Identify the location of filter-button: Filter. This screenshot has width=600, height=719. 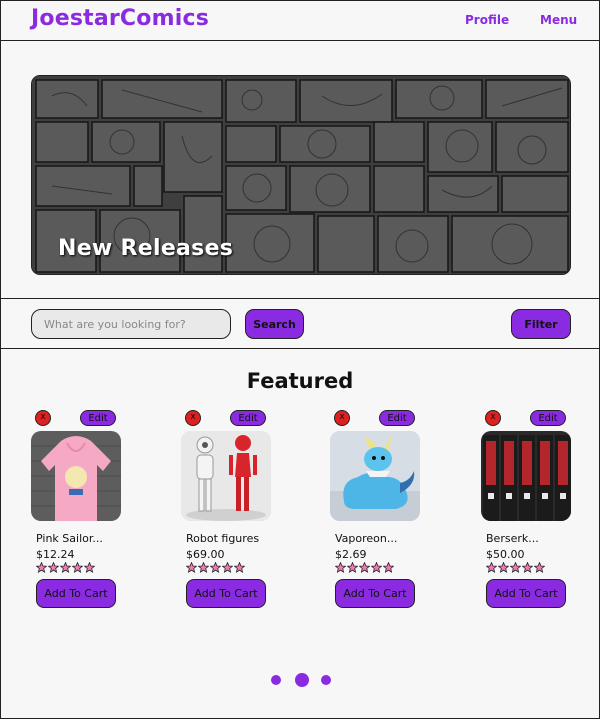
(541, 324).